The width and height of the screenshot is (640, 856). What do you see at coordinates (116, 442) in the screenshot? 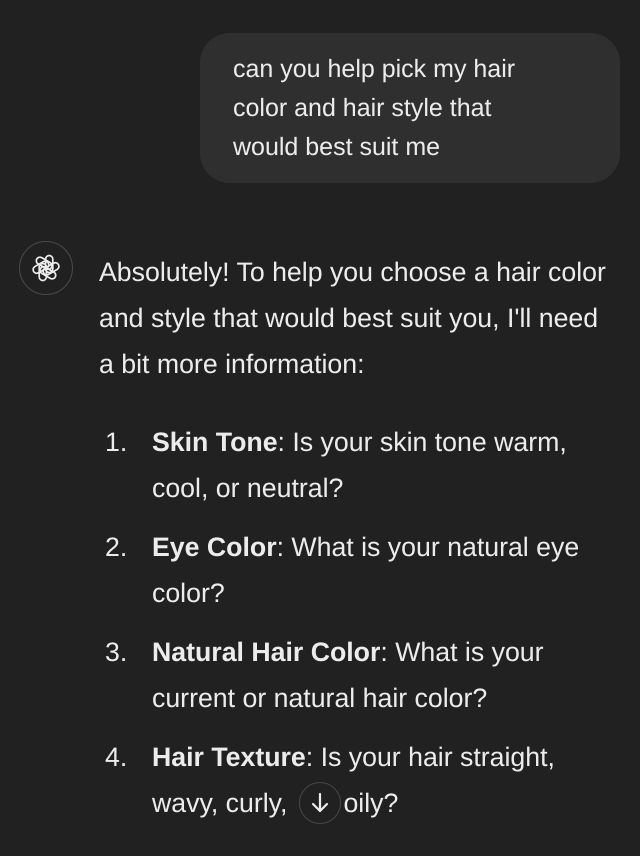
I see `list-number: 1.` at bounding box center [116, 442].